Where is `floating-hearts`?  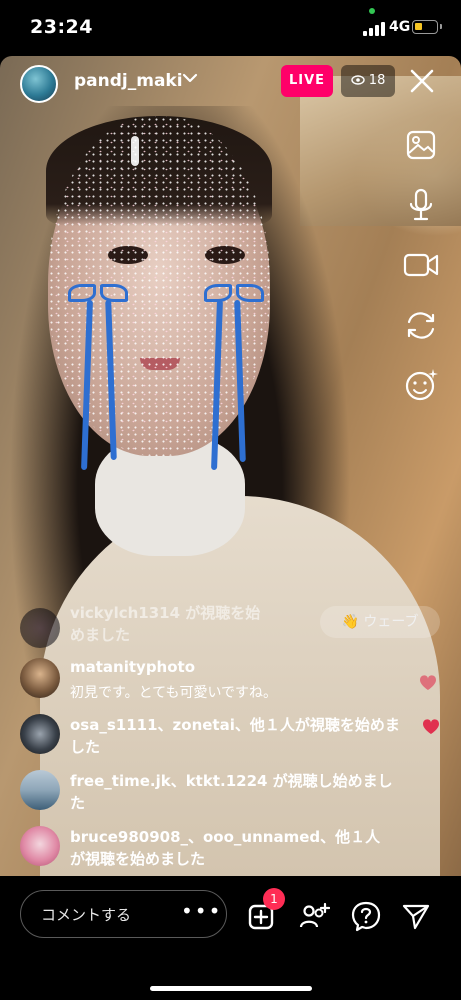 floating-hearts is located at coordinates (429, 710).